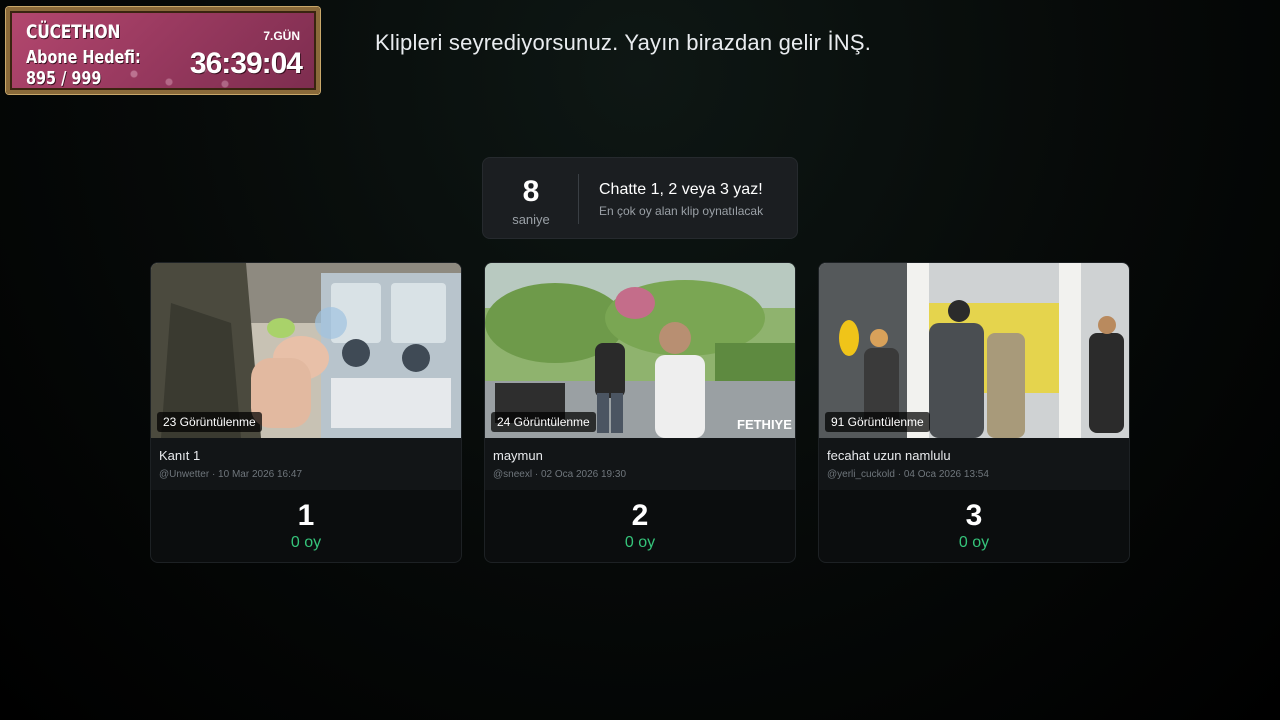 This screenshot has width=1280, height=720. I want to click on svg-text: FETHIYE, so click(764, 424).